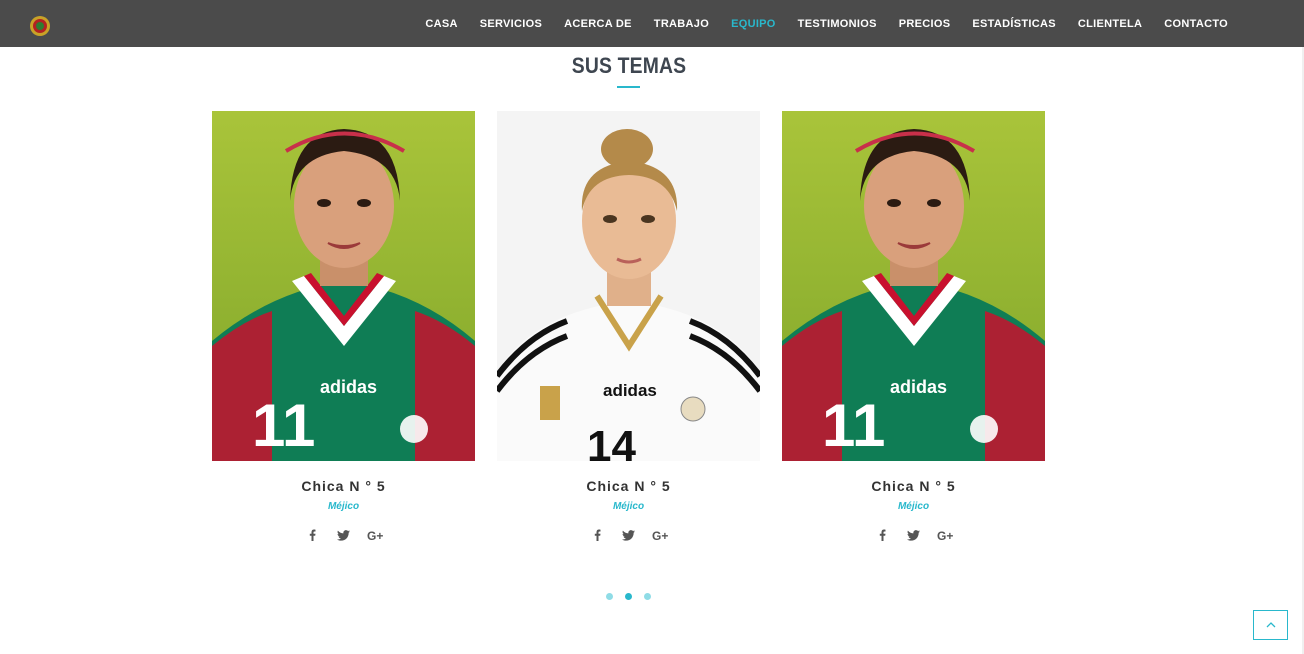 This screenshot has height=654, width=1304. Describe the element at coordinates (1110, 24) in the screenshot. I see `nav-item-clientela: CLIENTELA` at that location.